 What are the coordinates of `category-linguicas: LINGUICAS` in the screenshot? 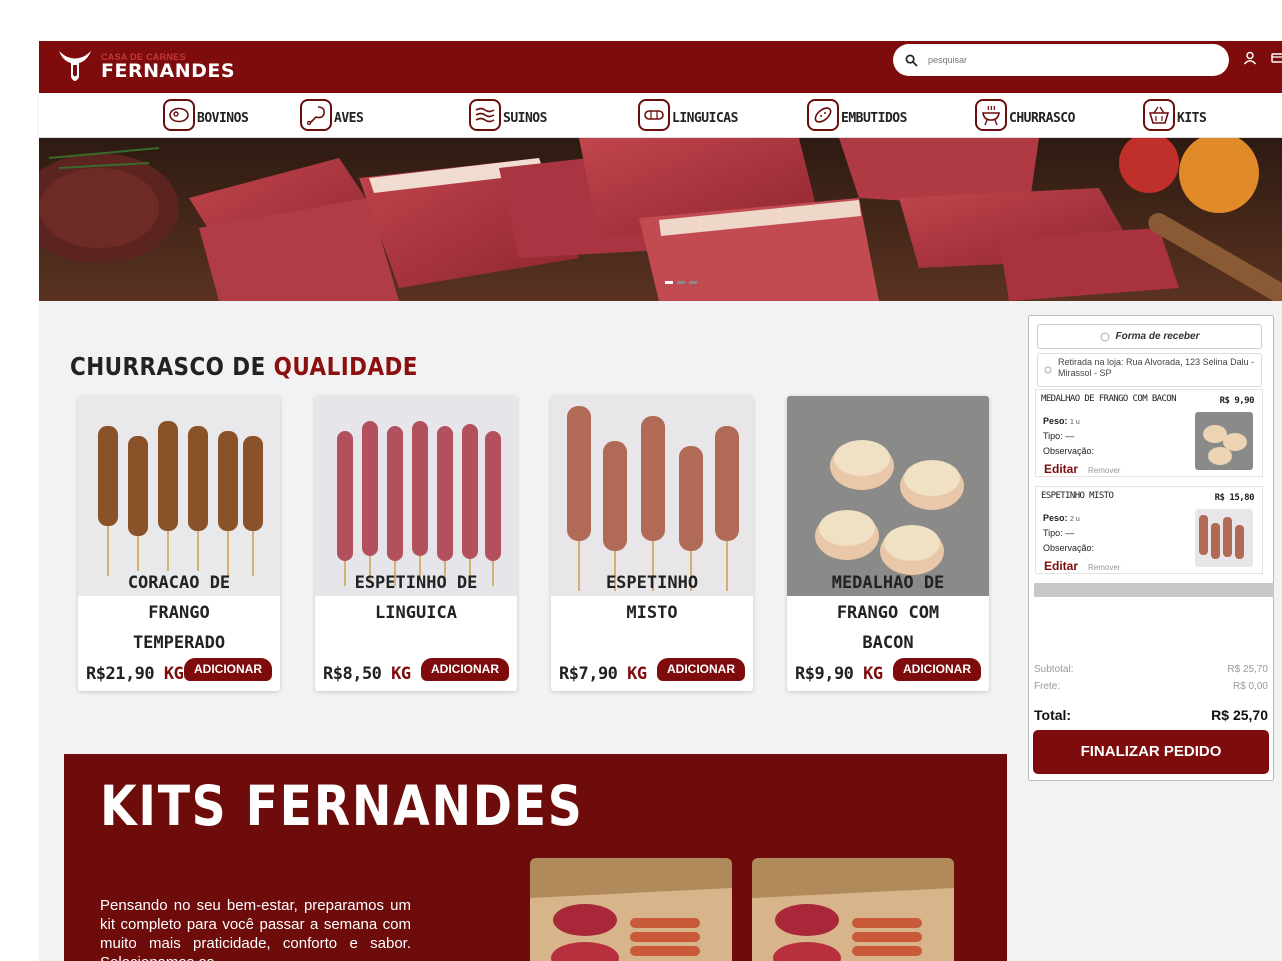 It's located at (688, 115).